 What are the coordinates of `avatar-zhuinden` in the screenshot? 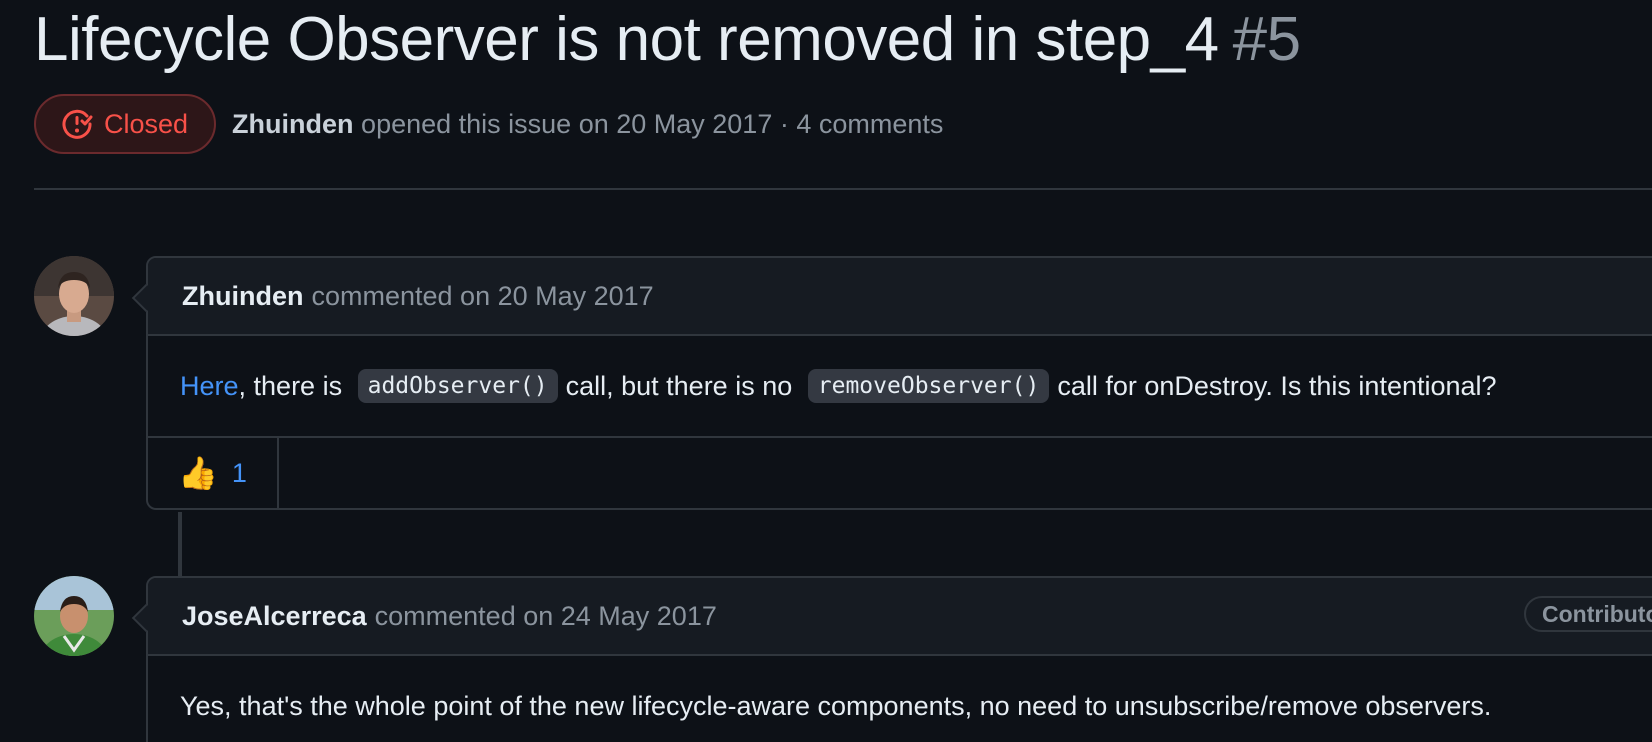 It's located at (74, 296).